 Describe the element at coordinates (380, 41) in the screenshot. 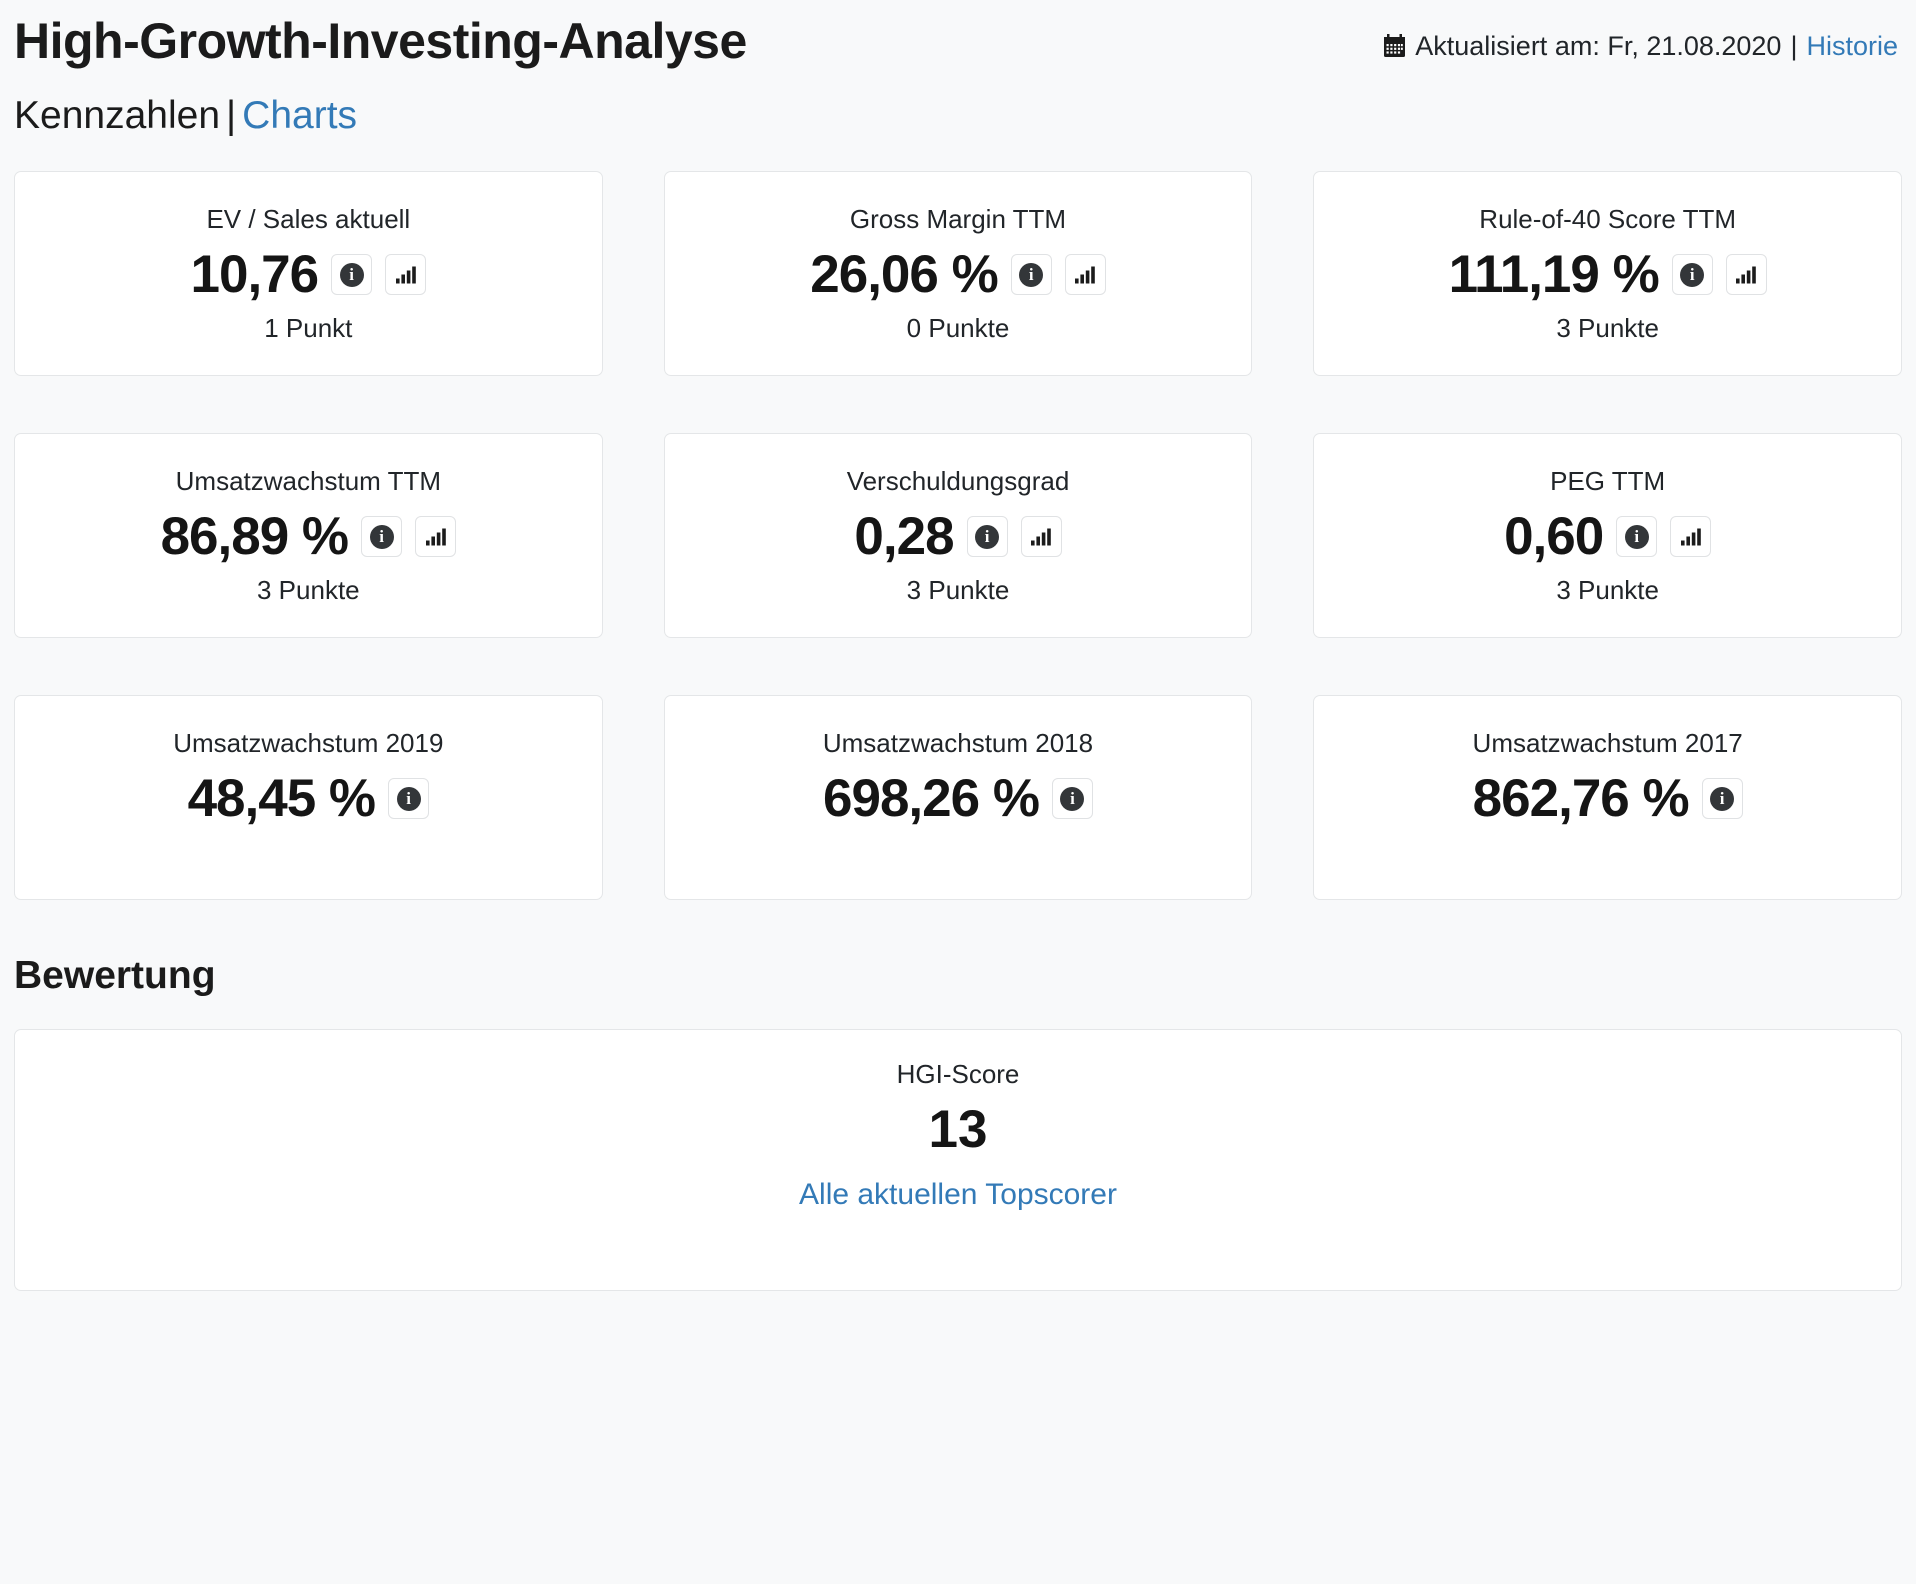

I see `page-title: High-Growth-Investing-Analyse` at that location.